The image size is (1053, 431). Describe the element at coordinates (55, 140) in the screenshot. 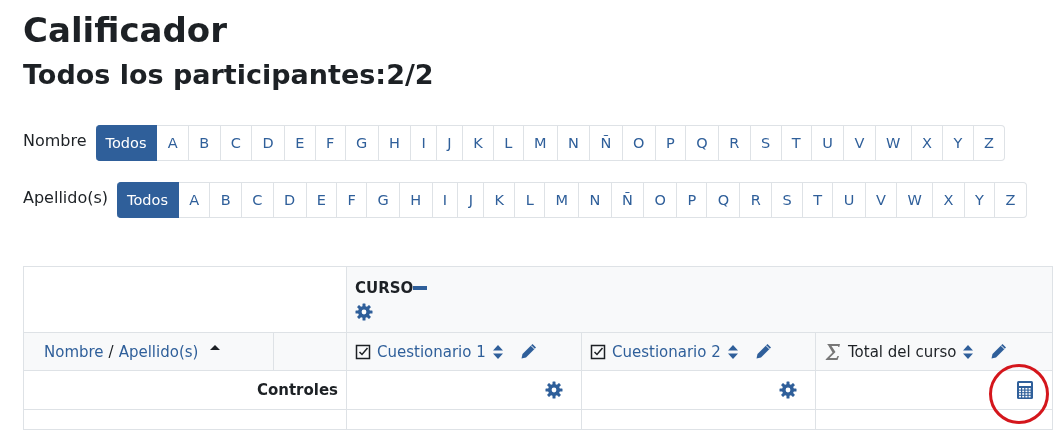

I see `filter-label: Nombre` at that location.